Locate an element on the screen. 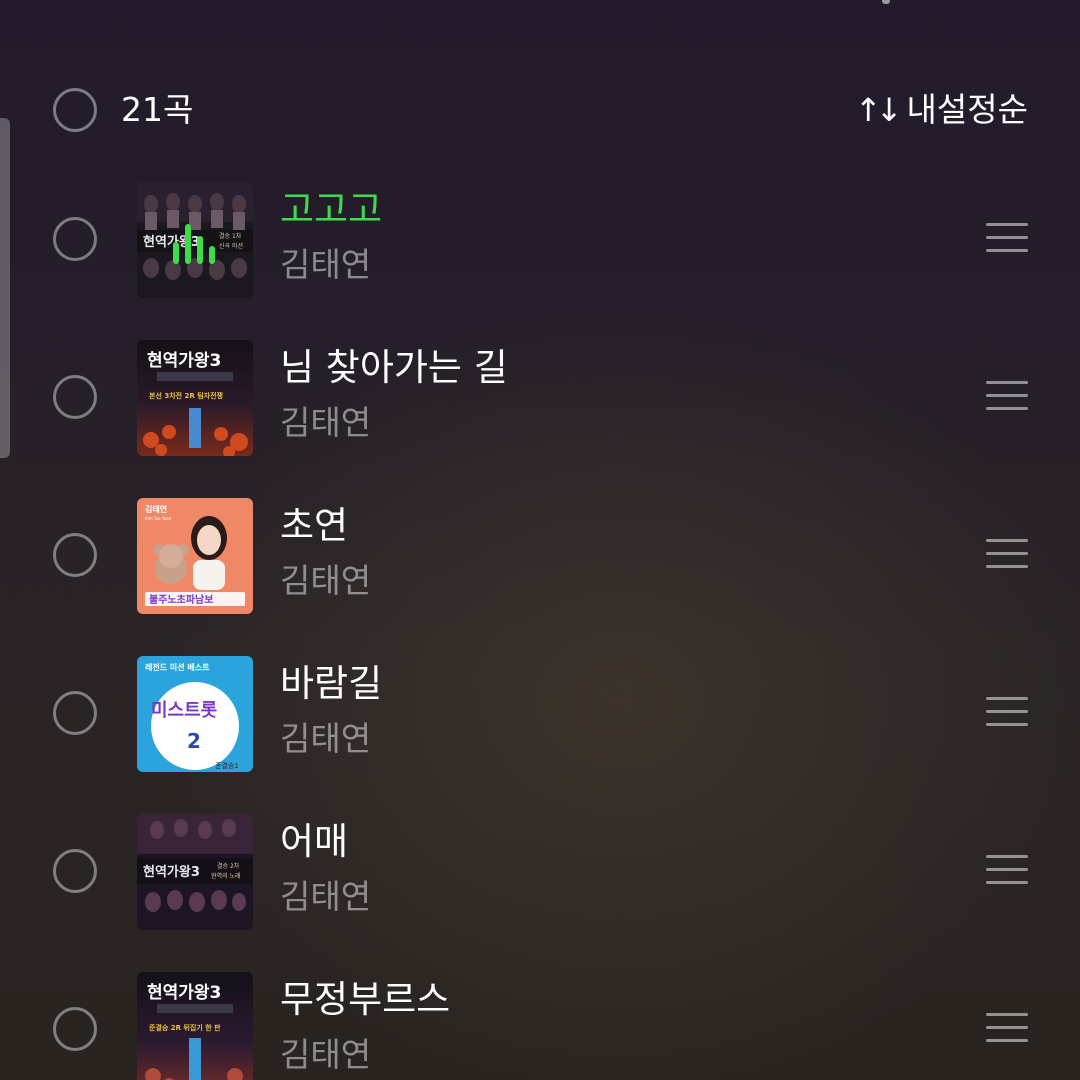 This screenshot has width=1080, height=1080. track-title: 고고고 is located at coordinates (331, 209).